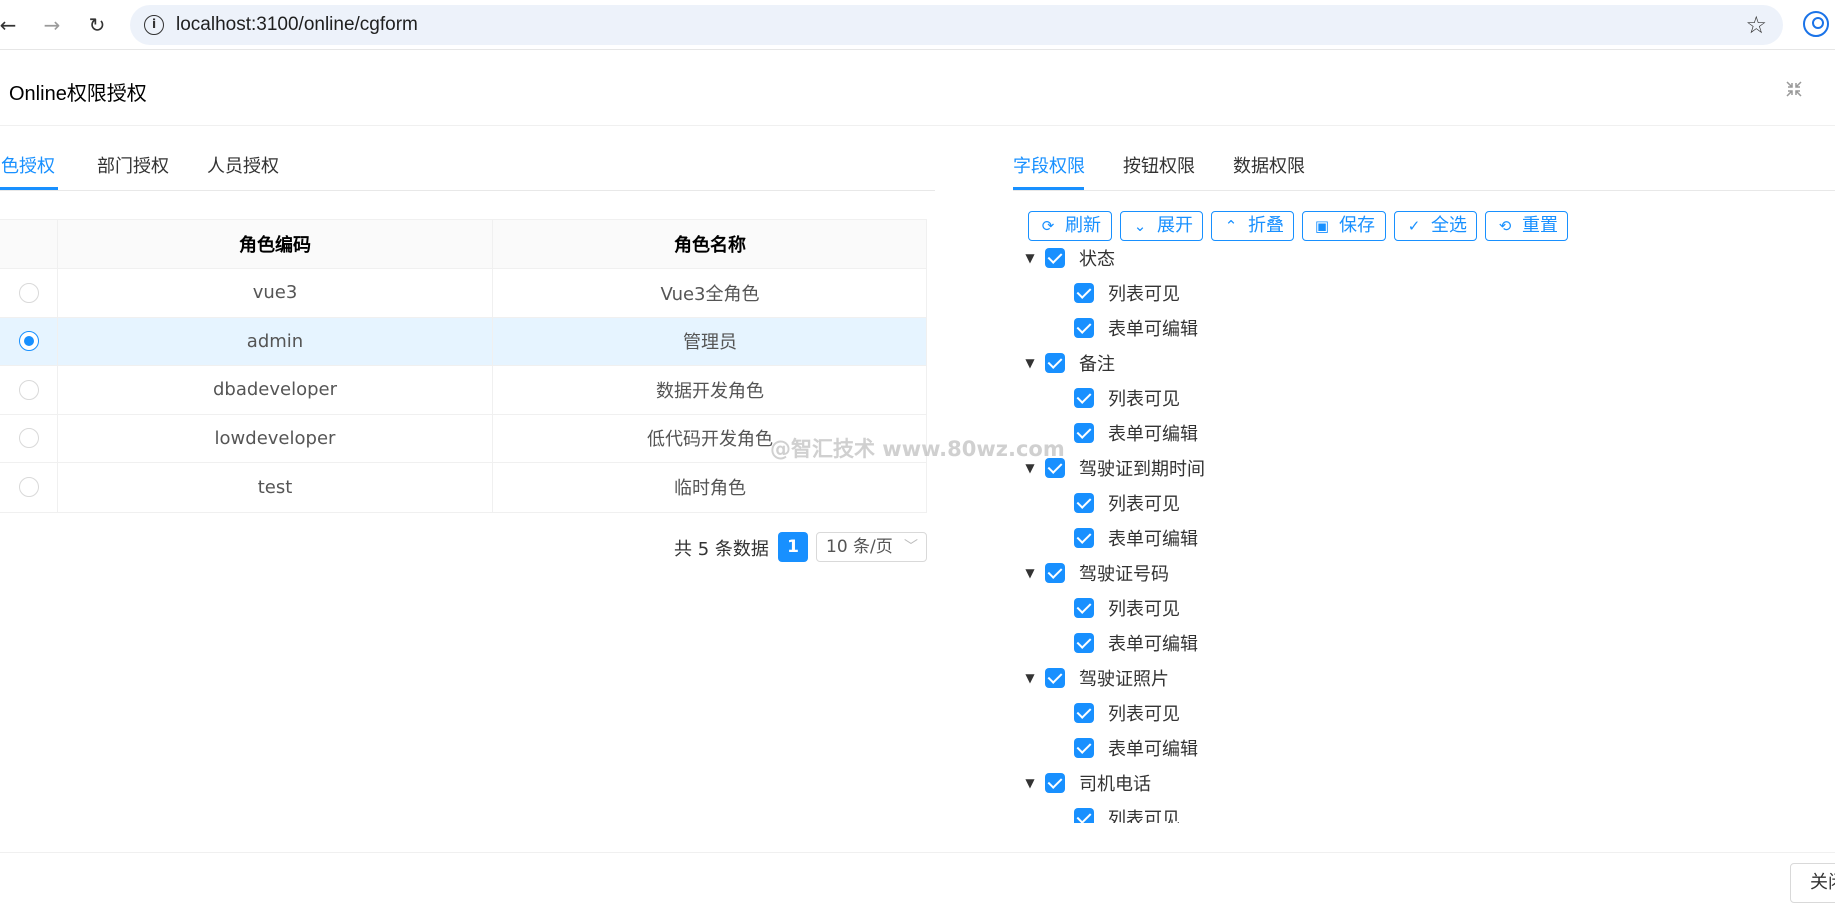 This screenshot has height=921, width=1835. I want to click on tree-node: ▼ 驾驶证号码, so click(1094, 572).